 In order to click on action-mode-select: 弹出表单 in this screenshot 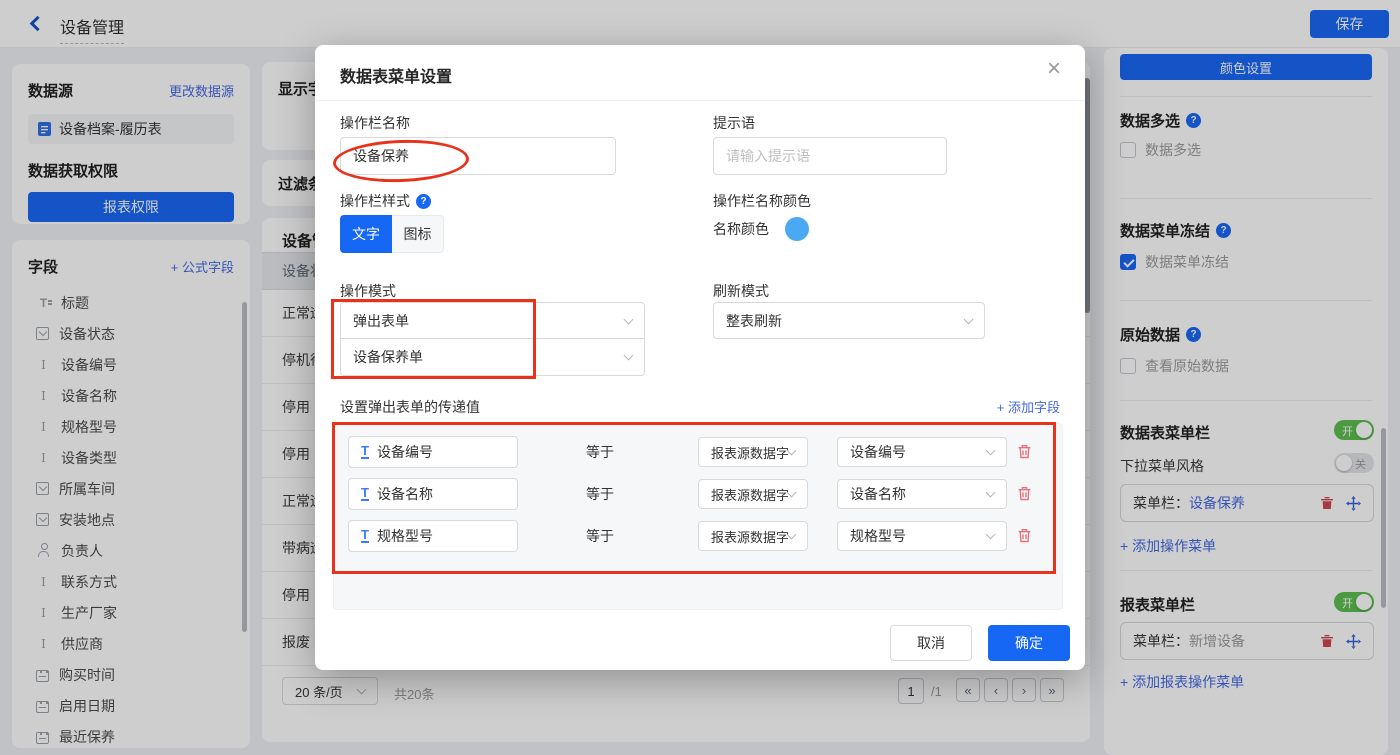, I will do `click(492, 320)`.